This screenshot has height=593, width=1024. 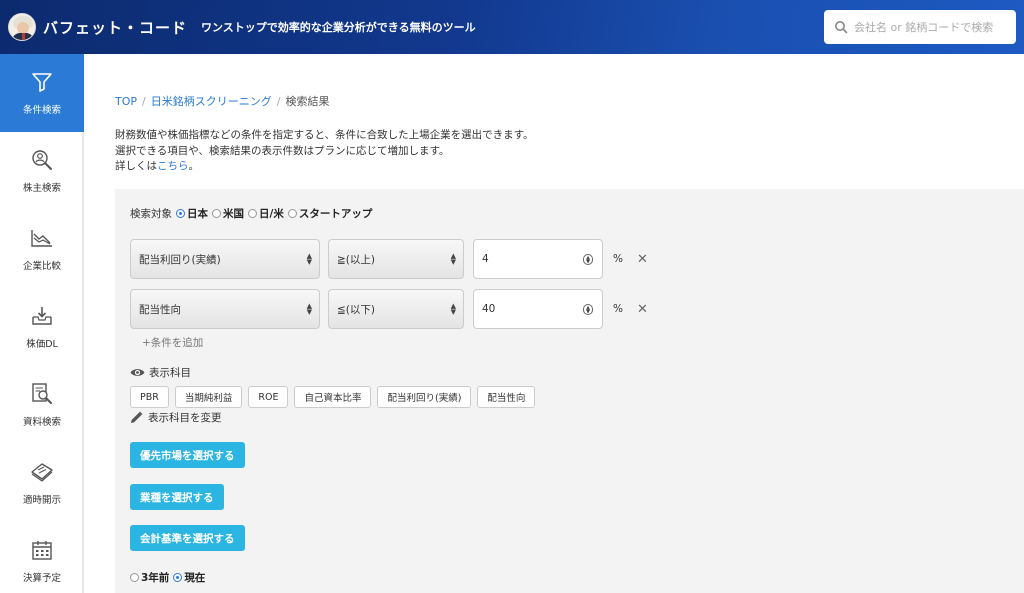 I want to click on breadcrumb-screening-link: 日米銘柄スクリーニング, so click(x=211, y=101).